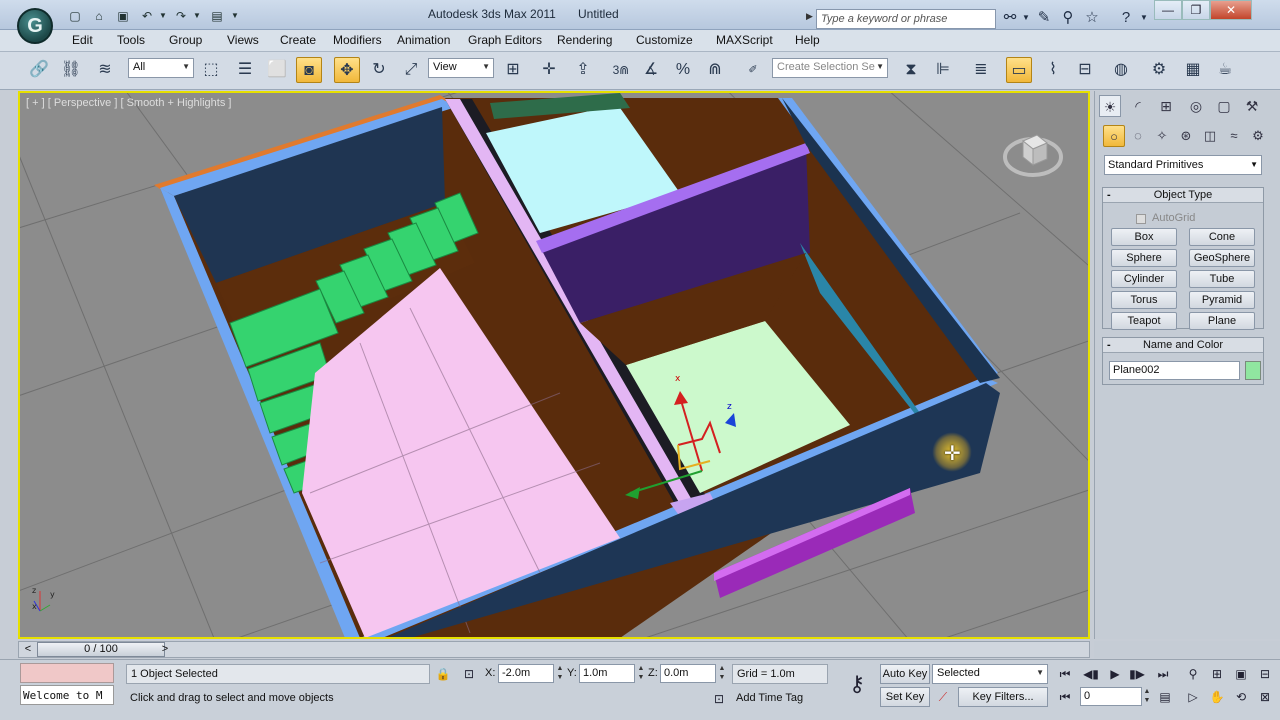 The image size is (1280, 720). What do you see at coordinates (1253, 370) in the screenshot?
I see `object-color-swatch` at bounding box center [1253, 370].